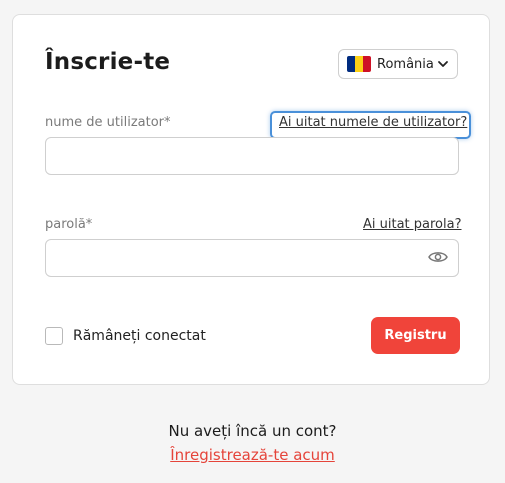 This screenshot has width=505, height=483. I want to click on language-select-value: România, so click(405, 64).